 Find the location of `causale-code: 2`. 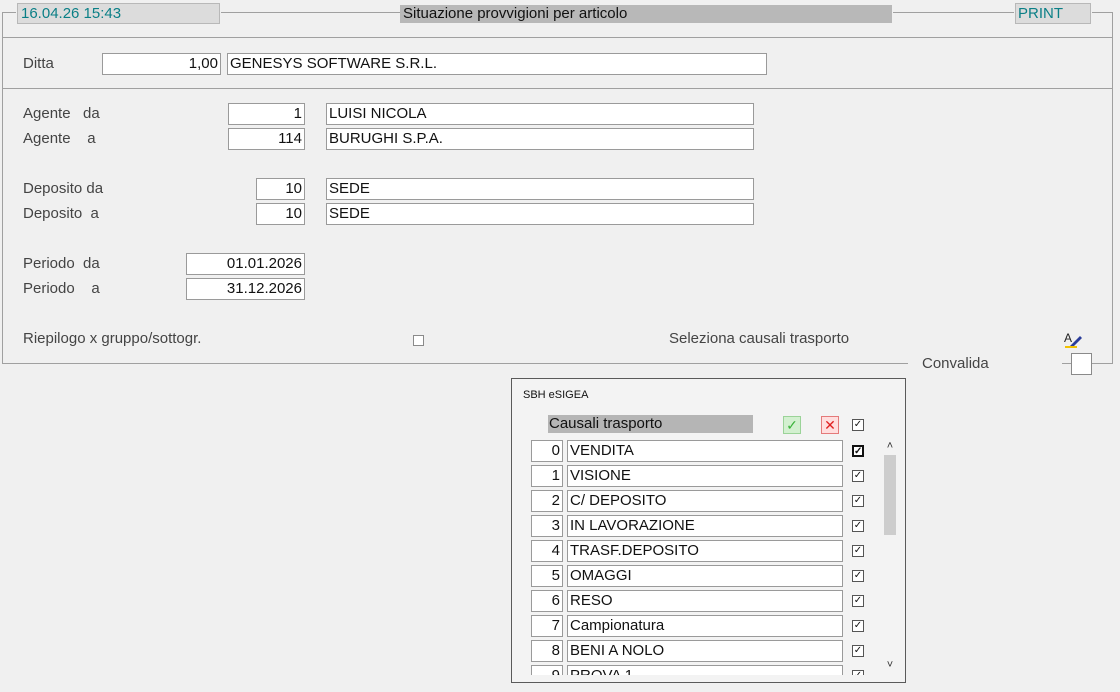

causale-code: 2 is located at coordinates (547, 501).